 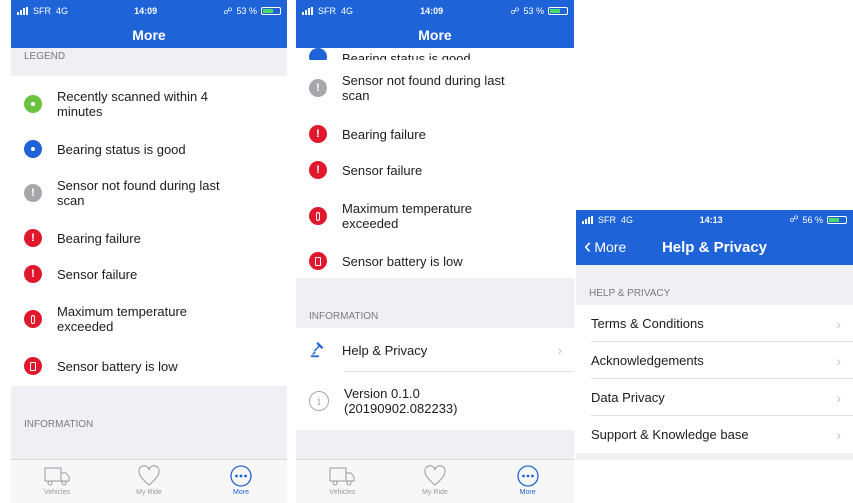 What do you see at coordinates (382, 393) in the screenshot?
I see `version-number: Version 0.1.0` at bounding box center [382, 393].